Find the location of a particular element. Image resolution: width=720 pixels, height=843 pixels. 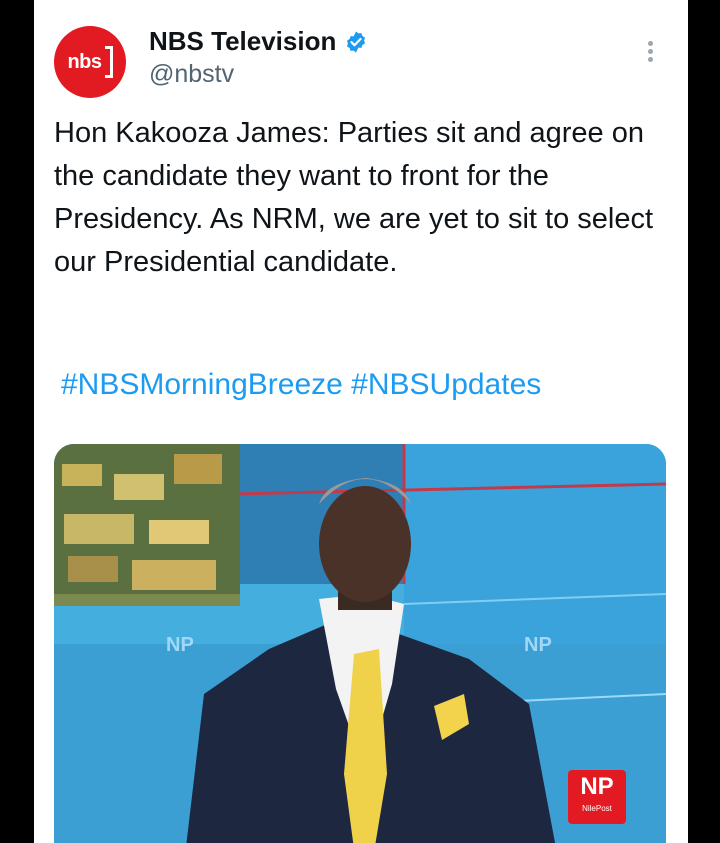

verified-badge-icon is located at coordinates (356, 41).